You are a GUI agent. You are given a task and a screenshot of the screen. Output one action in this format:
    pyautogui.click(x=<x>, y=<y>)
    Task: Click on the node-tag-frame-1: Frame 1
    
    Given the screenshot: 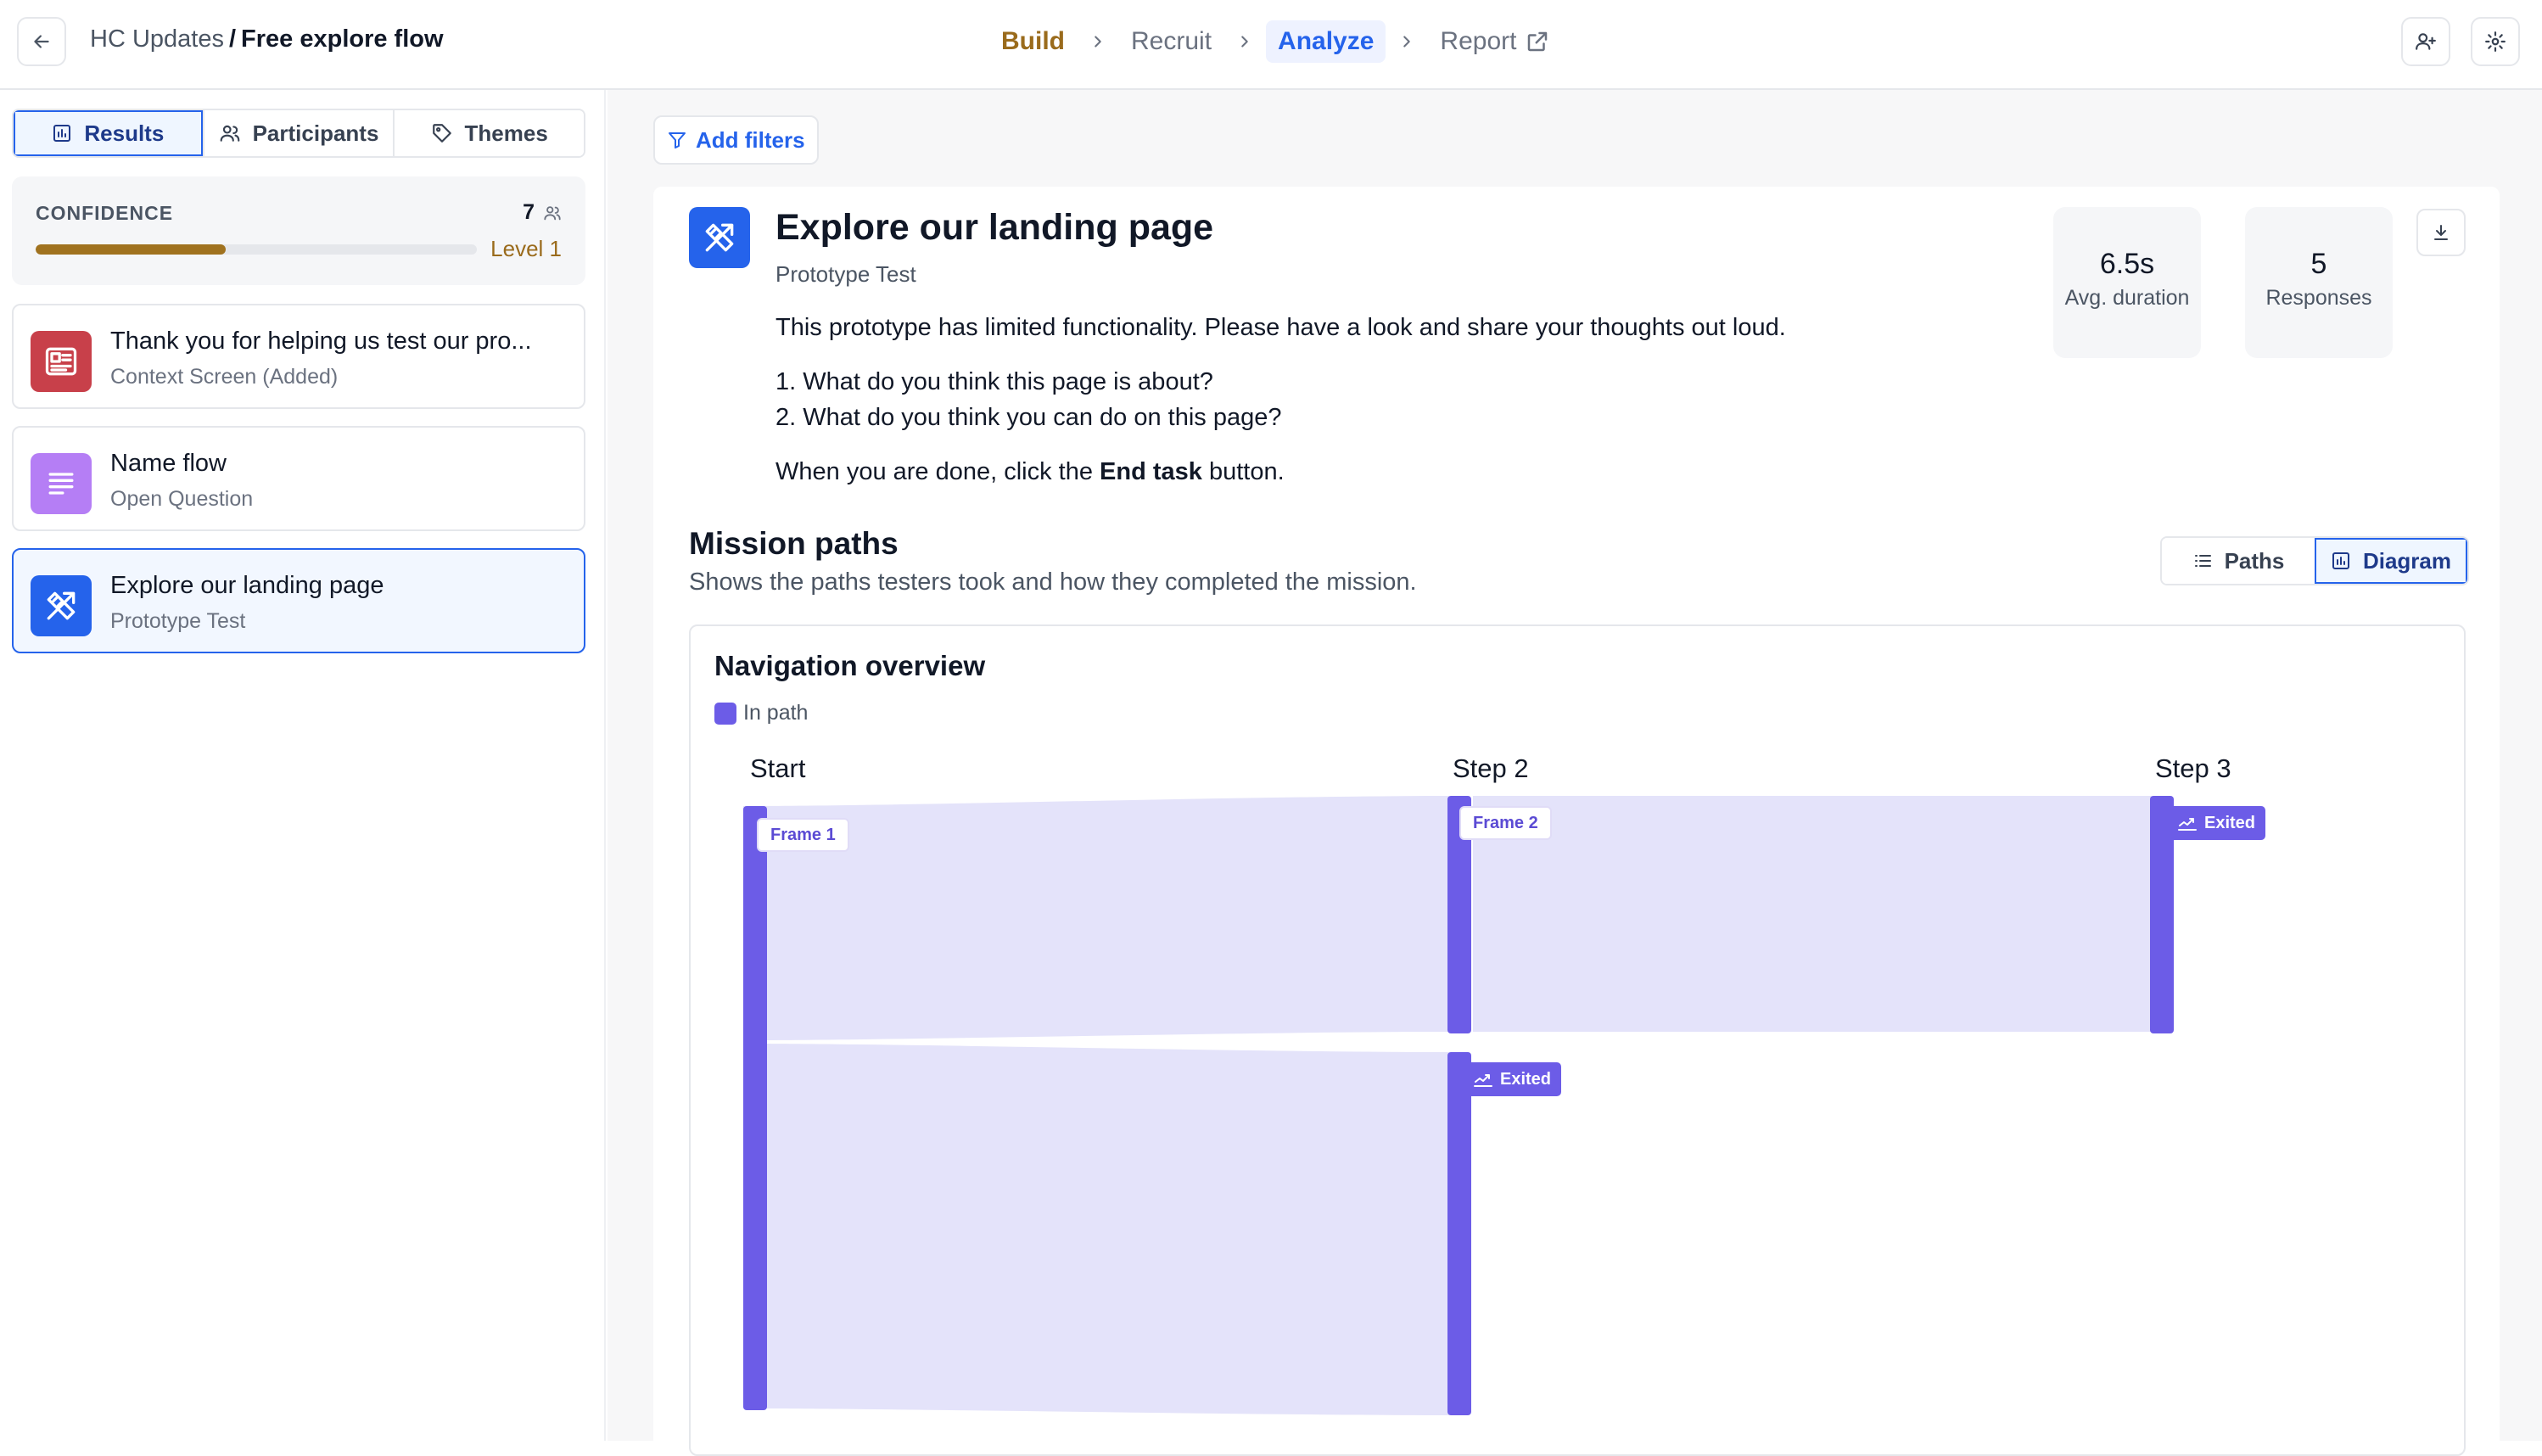 What is the action you would take?
    pyautogui.click(x=803, y=835)
    